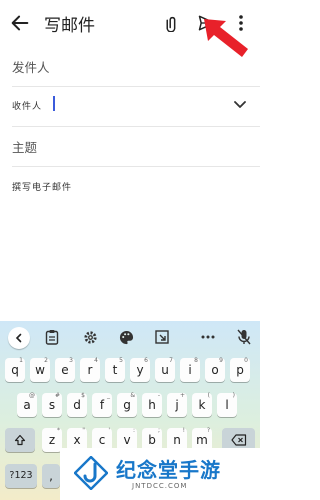 Image resolution: width=320 pixels, height=500 pixels. I want to click on site-logo-icon, so click(91, 473).